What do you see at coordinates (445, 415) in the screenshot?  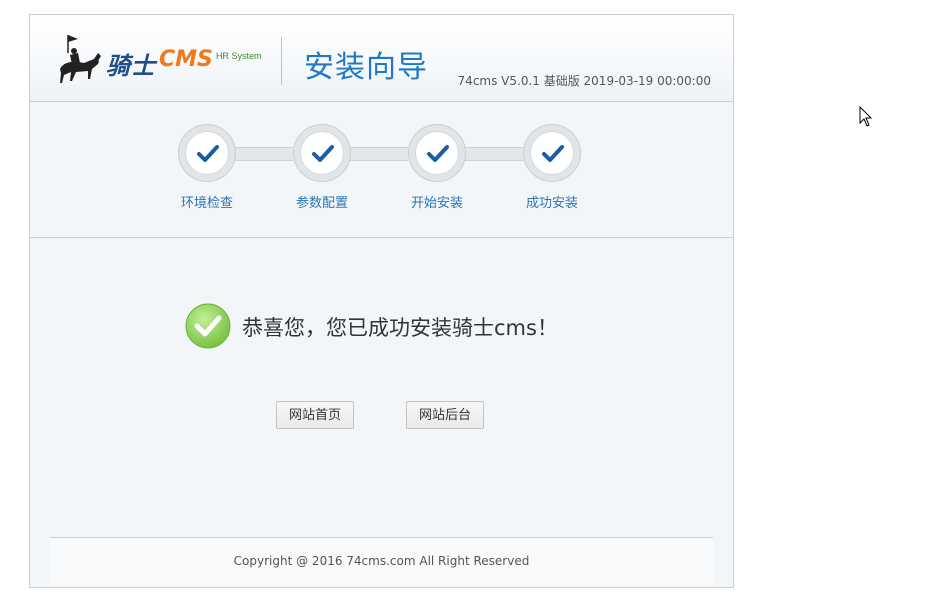 I see `website-admin-button: 网站后台` at bounding box center [445, 415].